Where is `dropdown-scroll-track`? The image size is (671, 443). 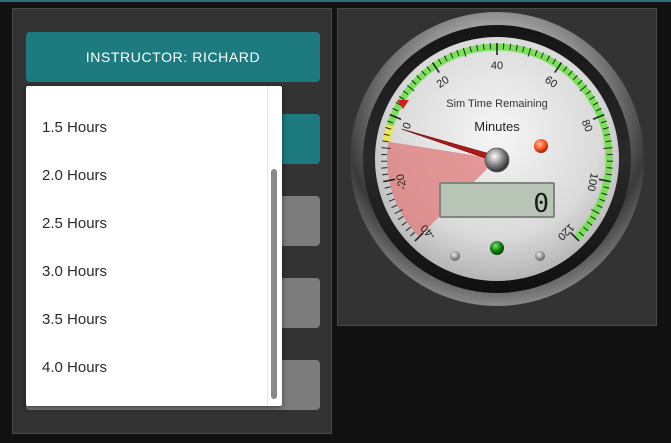
dropdown-scroll-track is located at coordinates (267, 246).